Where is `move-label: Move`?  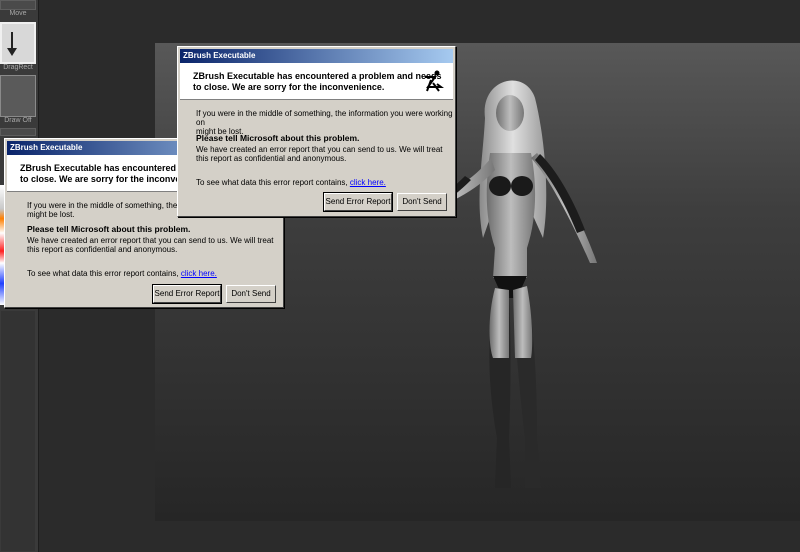
move-label: Move is located at coordinates (18, 13).